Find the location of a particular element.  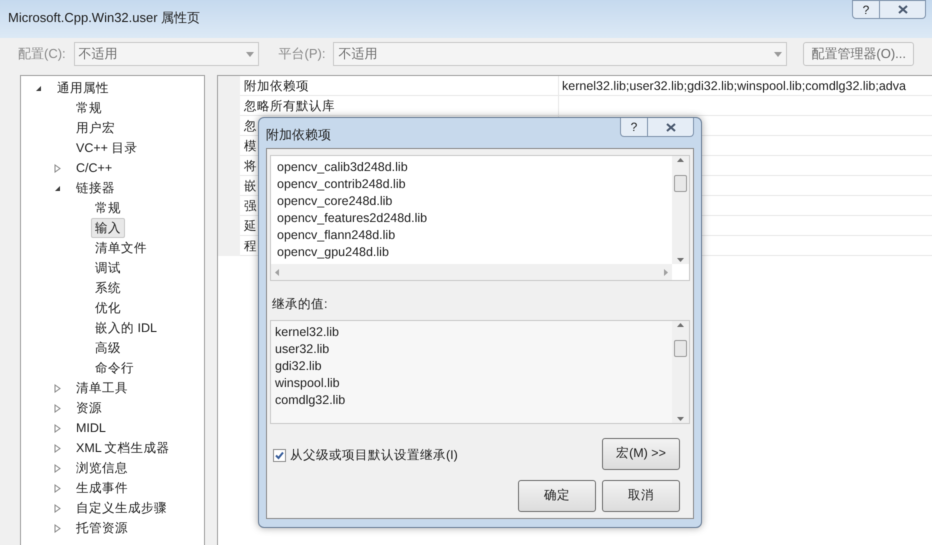

window-title: Microsoft.Cpp.Win32.user 属性页 is located at coordinates (104, 18).